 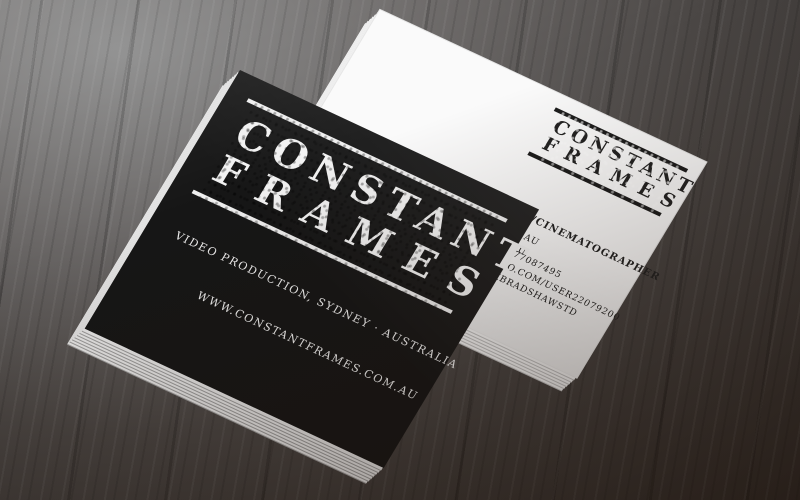 I want to click on constant-frames-logo: CONSTANT FRAMES, so click(x=613, y=162).